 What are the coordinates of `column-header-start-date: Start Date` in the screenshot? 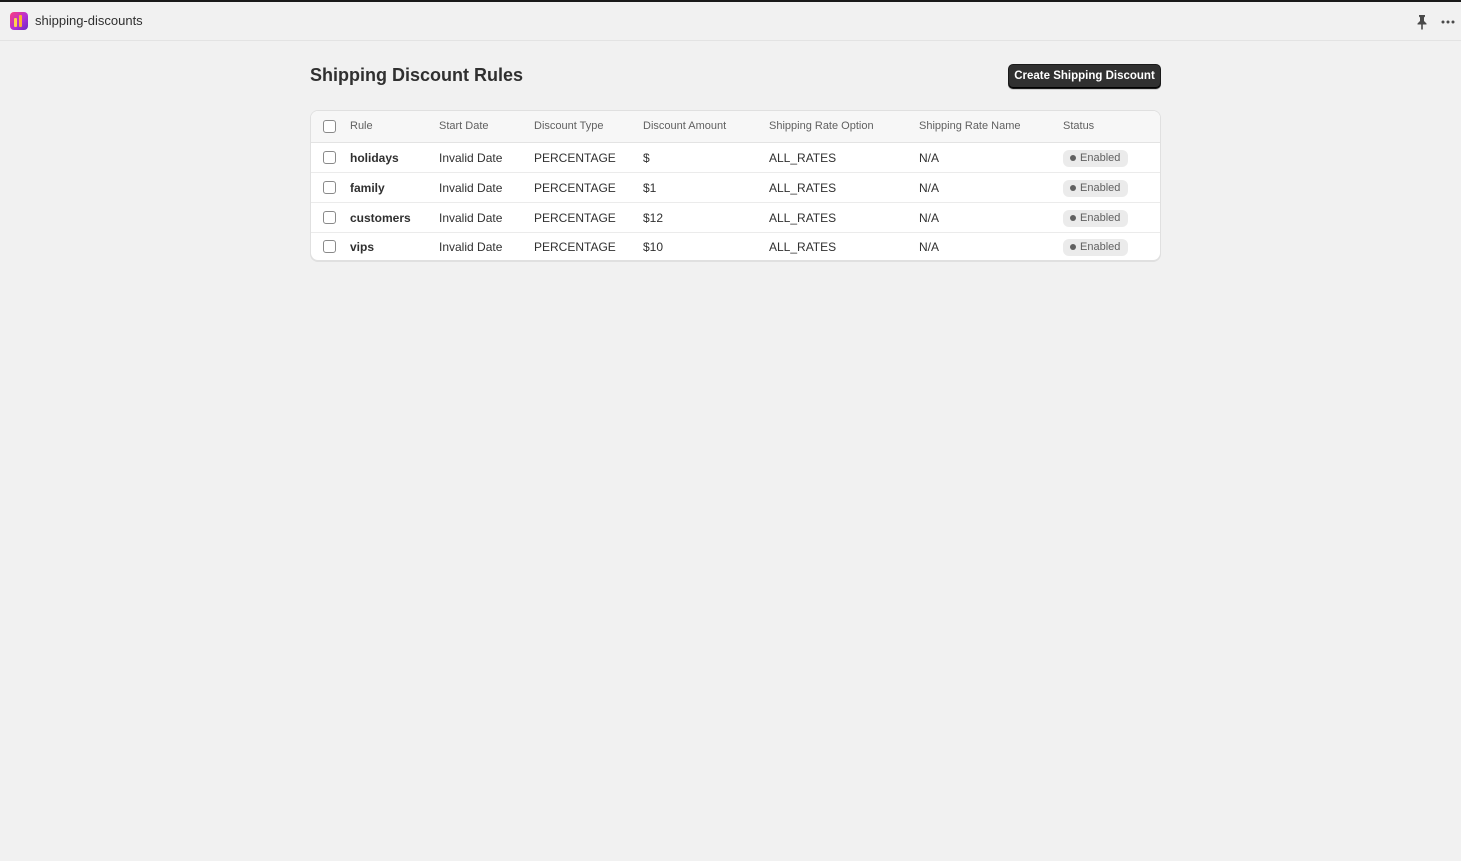 It's located at (464, 126).